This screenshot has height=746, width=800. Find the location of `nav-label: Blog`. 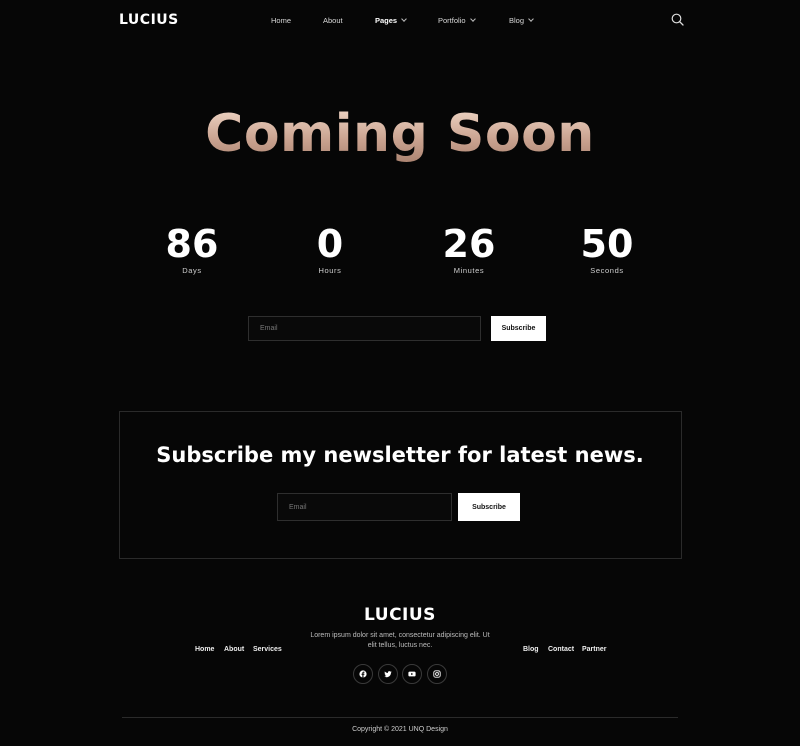

nav-label: Blog is located at coordinates (517, 20).